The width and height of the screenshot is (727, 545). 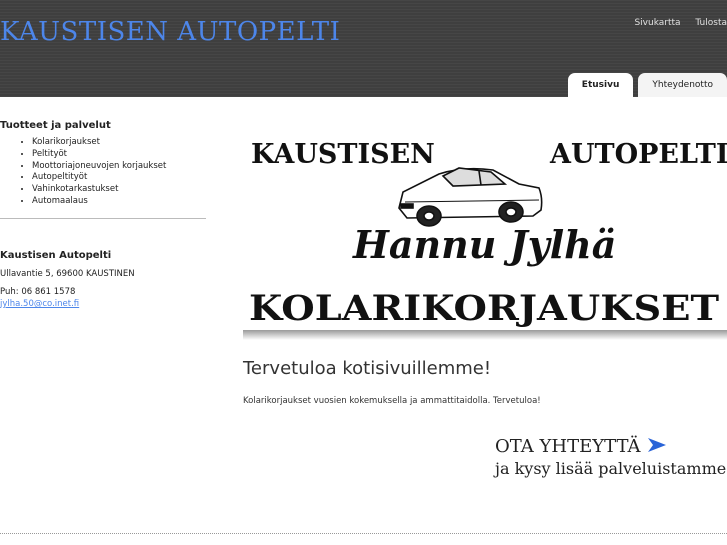 I want to click on sidebar-item-vahinkotarkastukset: Vahinkotarkastukset, so click(x=119, y=190).